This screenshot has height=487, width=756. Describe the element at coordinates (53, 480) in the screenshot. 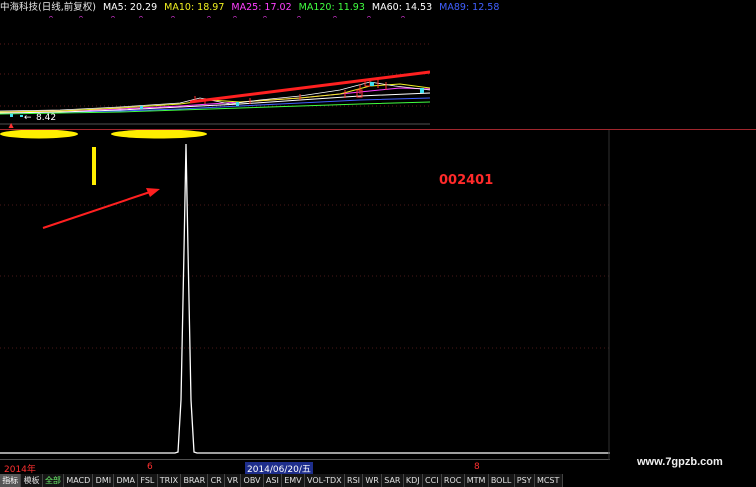

I see `indicator-tab: 全部` at that location.